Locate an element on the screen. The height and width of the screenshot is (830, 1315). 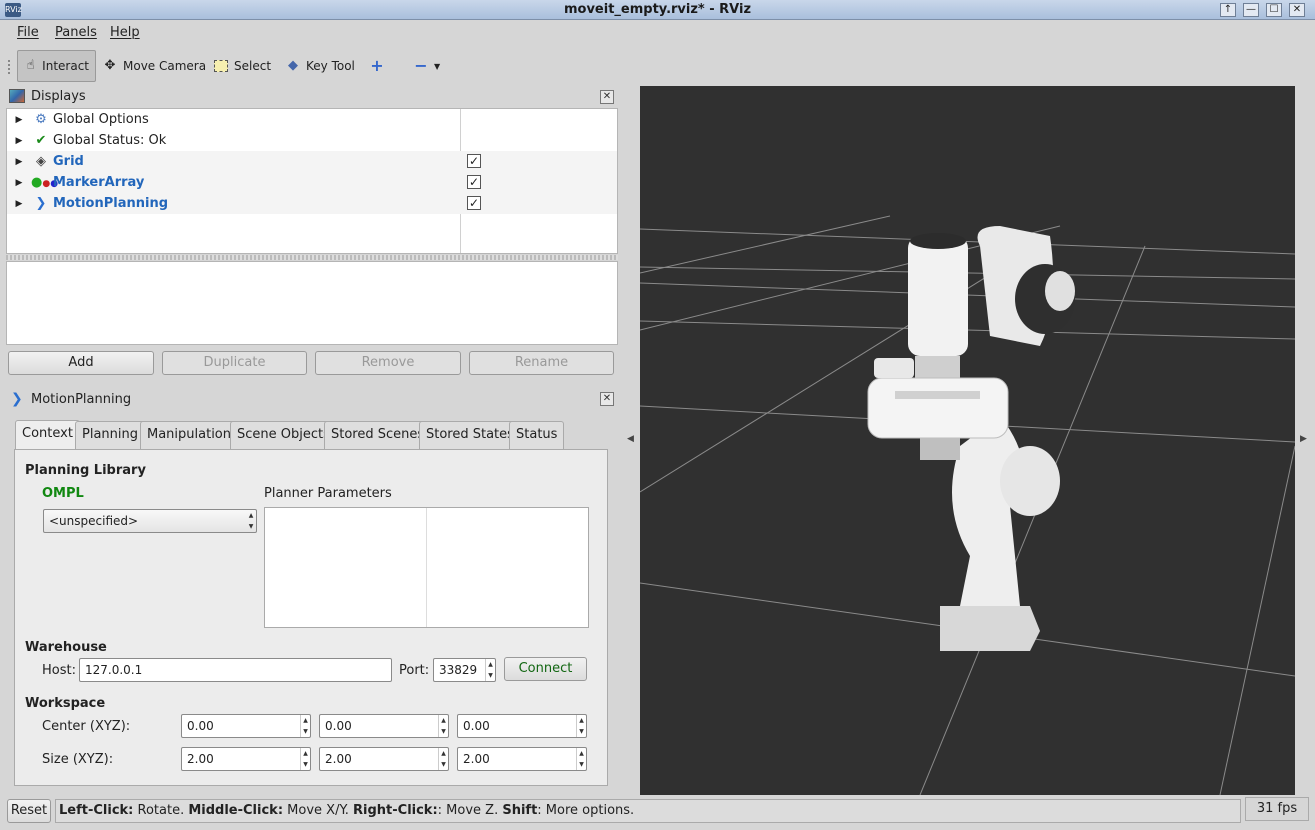
close-window-button: ✕ is located at coordinates (1297, 10).